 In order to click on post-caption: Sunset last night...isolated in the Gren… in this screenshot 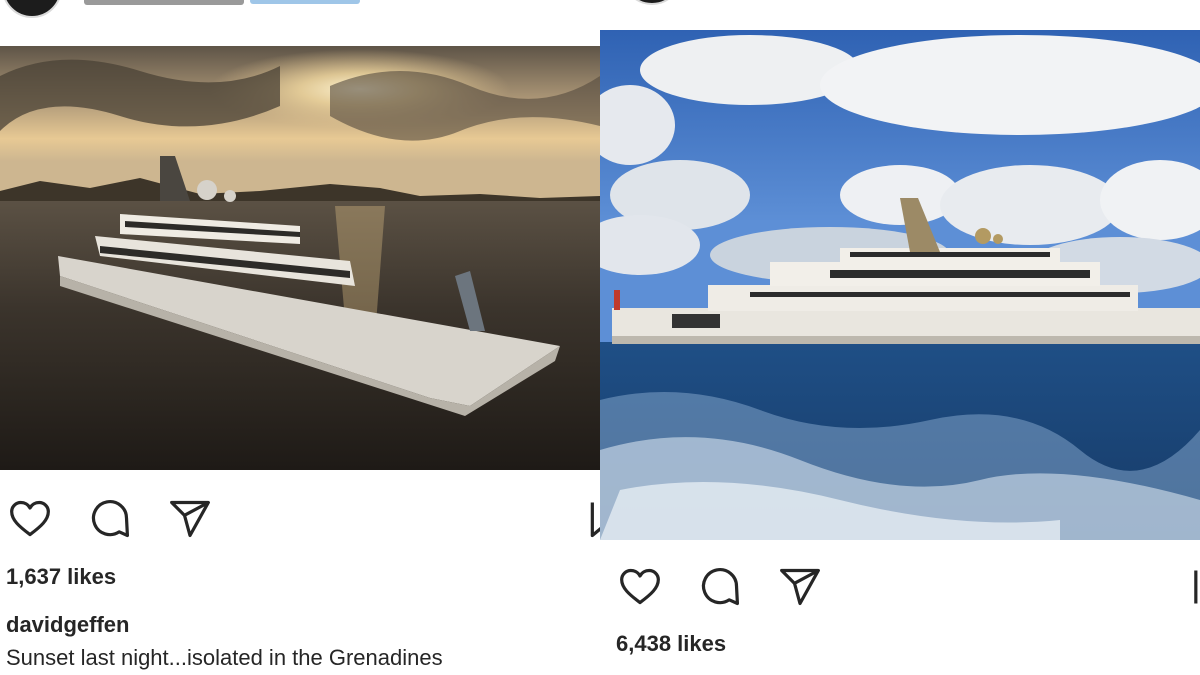, I will do `click(224, 657)`.